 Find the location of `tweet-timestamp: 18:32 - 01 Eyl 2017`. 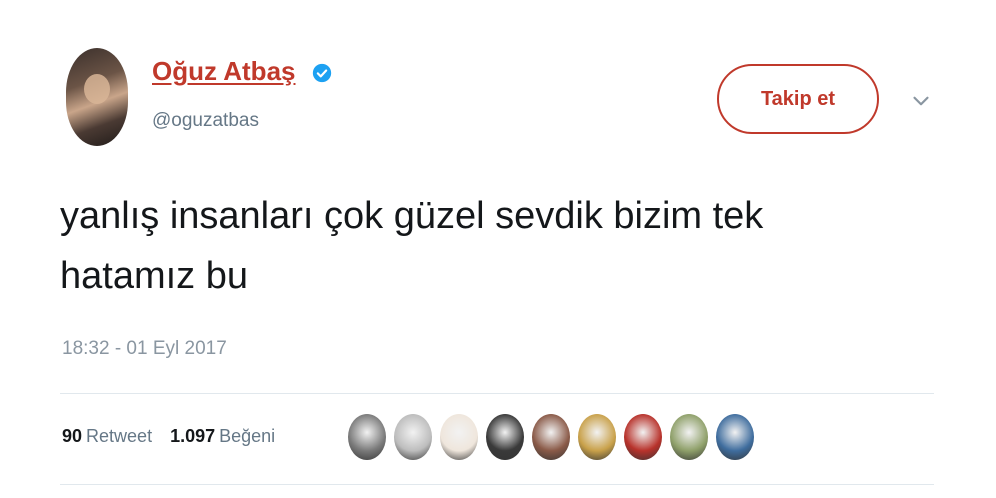

tweet-timestamp: 18:32 - 01 Eyl 2017 is located at coordinates (144, 349).